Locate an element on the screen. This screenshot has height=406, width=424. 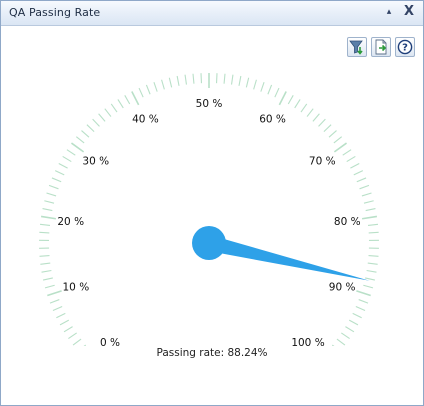
gauge-tick-label: 30 % is located at coordinates (95, 162).